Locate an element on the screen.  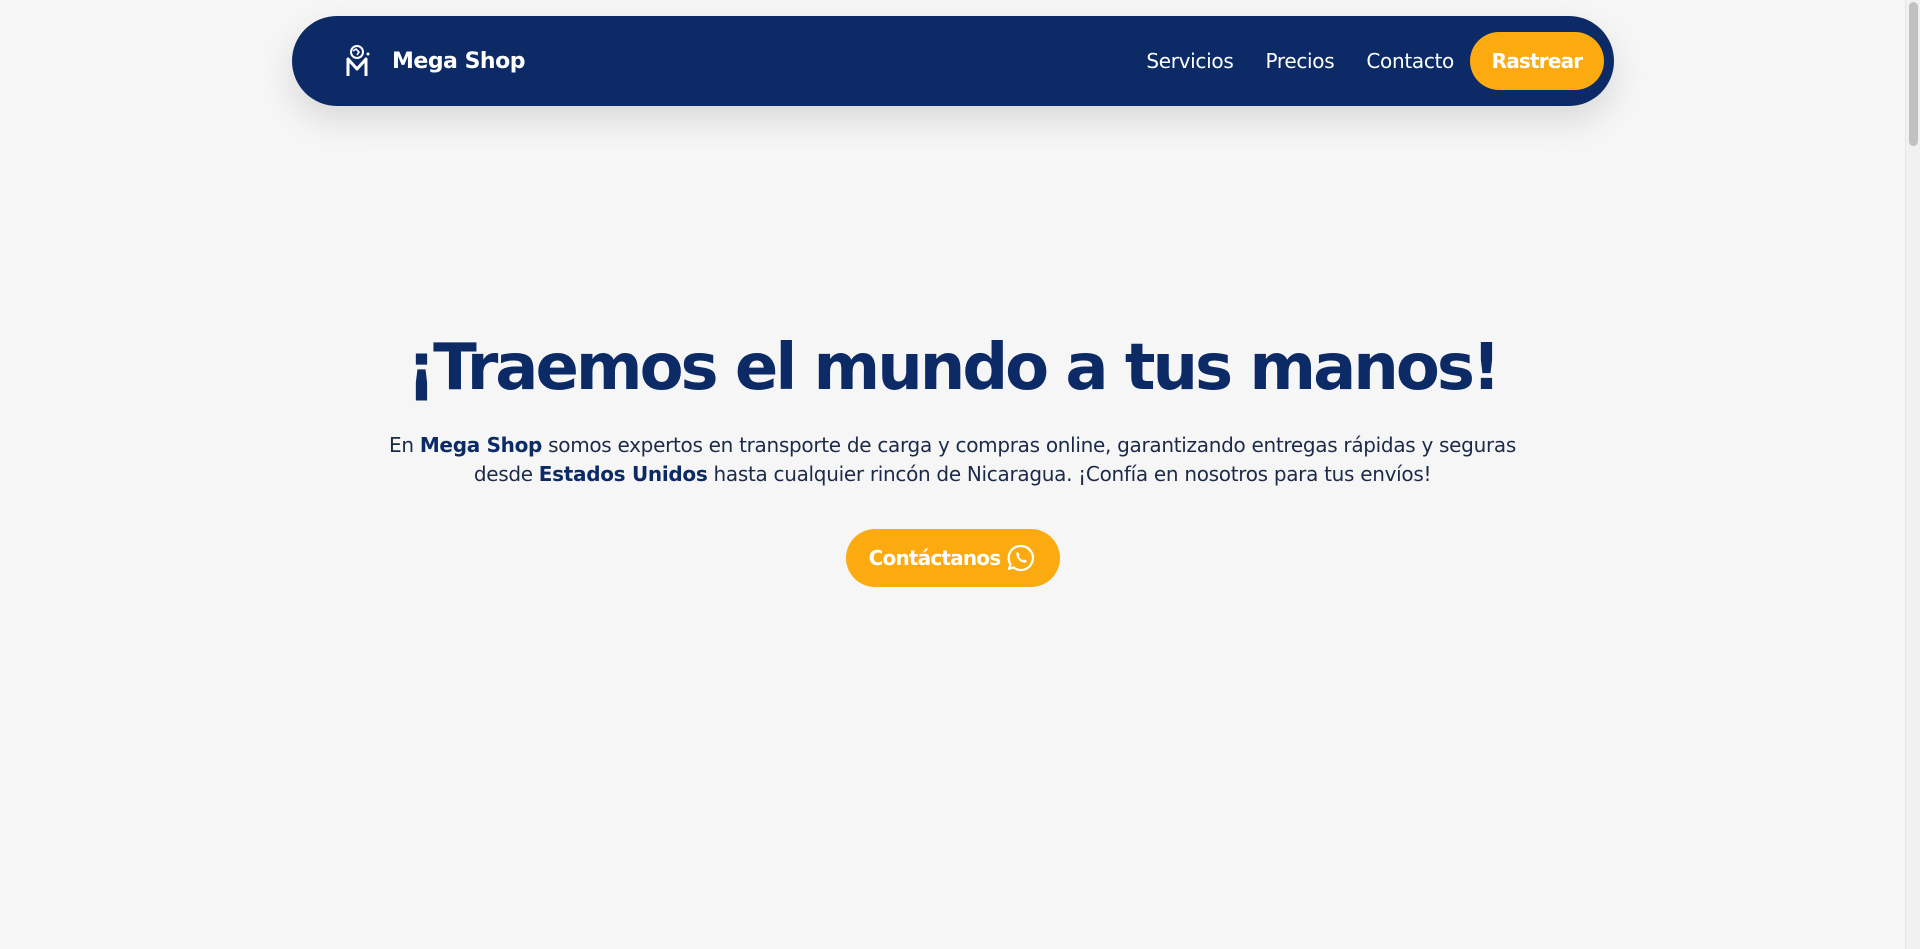
nav-links: Servicios Precios Contacto is located at coordinates (1300, 61).